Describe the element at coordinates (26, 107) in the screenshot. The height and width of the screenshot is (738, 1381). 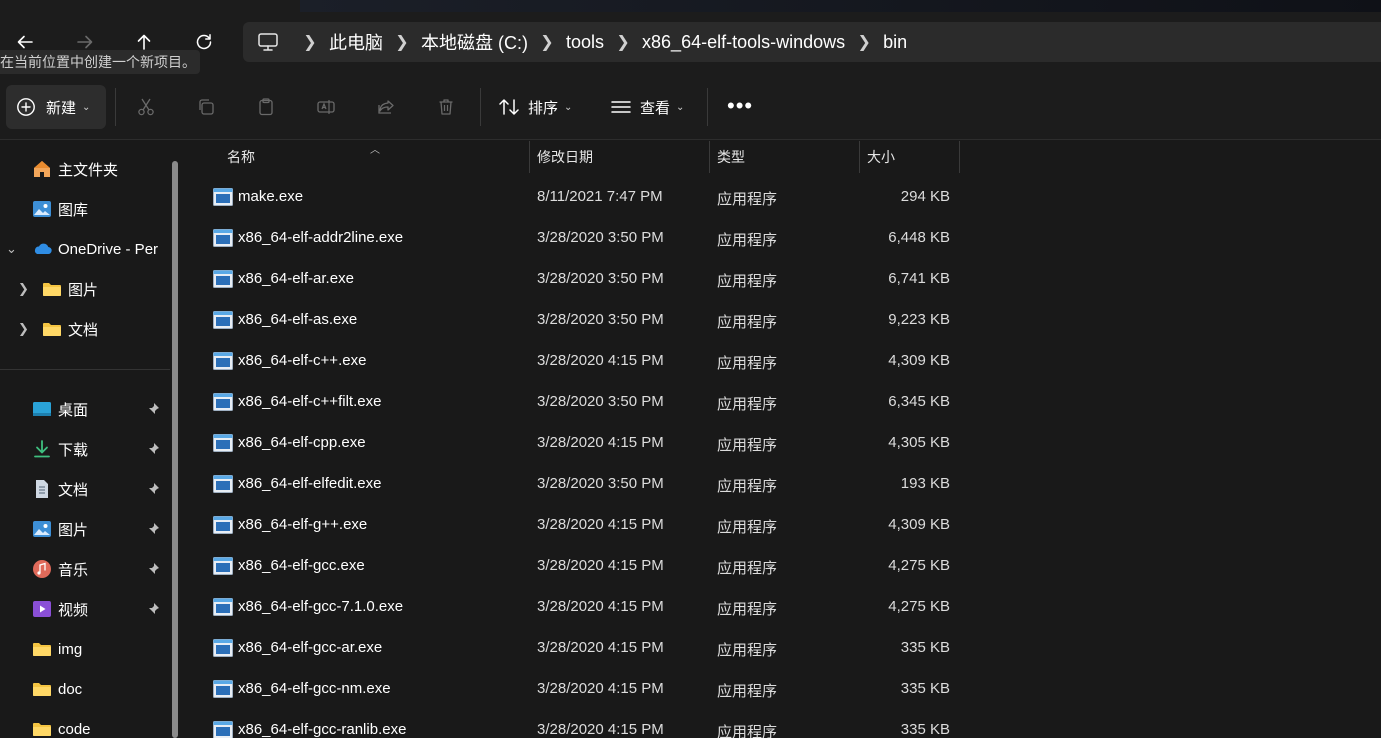
I see `plus-circle-icon` at that location.